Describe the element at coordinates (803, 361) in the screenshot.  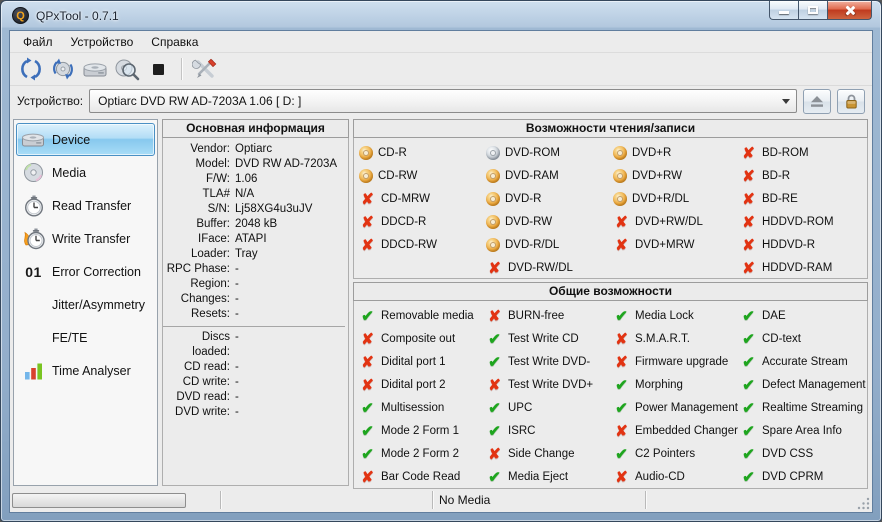
I see `capability-item: Accurate Stream` at that location.